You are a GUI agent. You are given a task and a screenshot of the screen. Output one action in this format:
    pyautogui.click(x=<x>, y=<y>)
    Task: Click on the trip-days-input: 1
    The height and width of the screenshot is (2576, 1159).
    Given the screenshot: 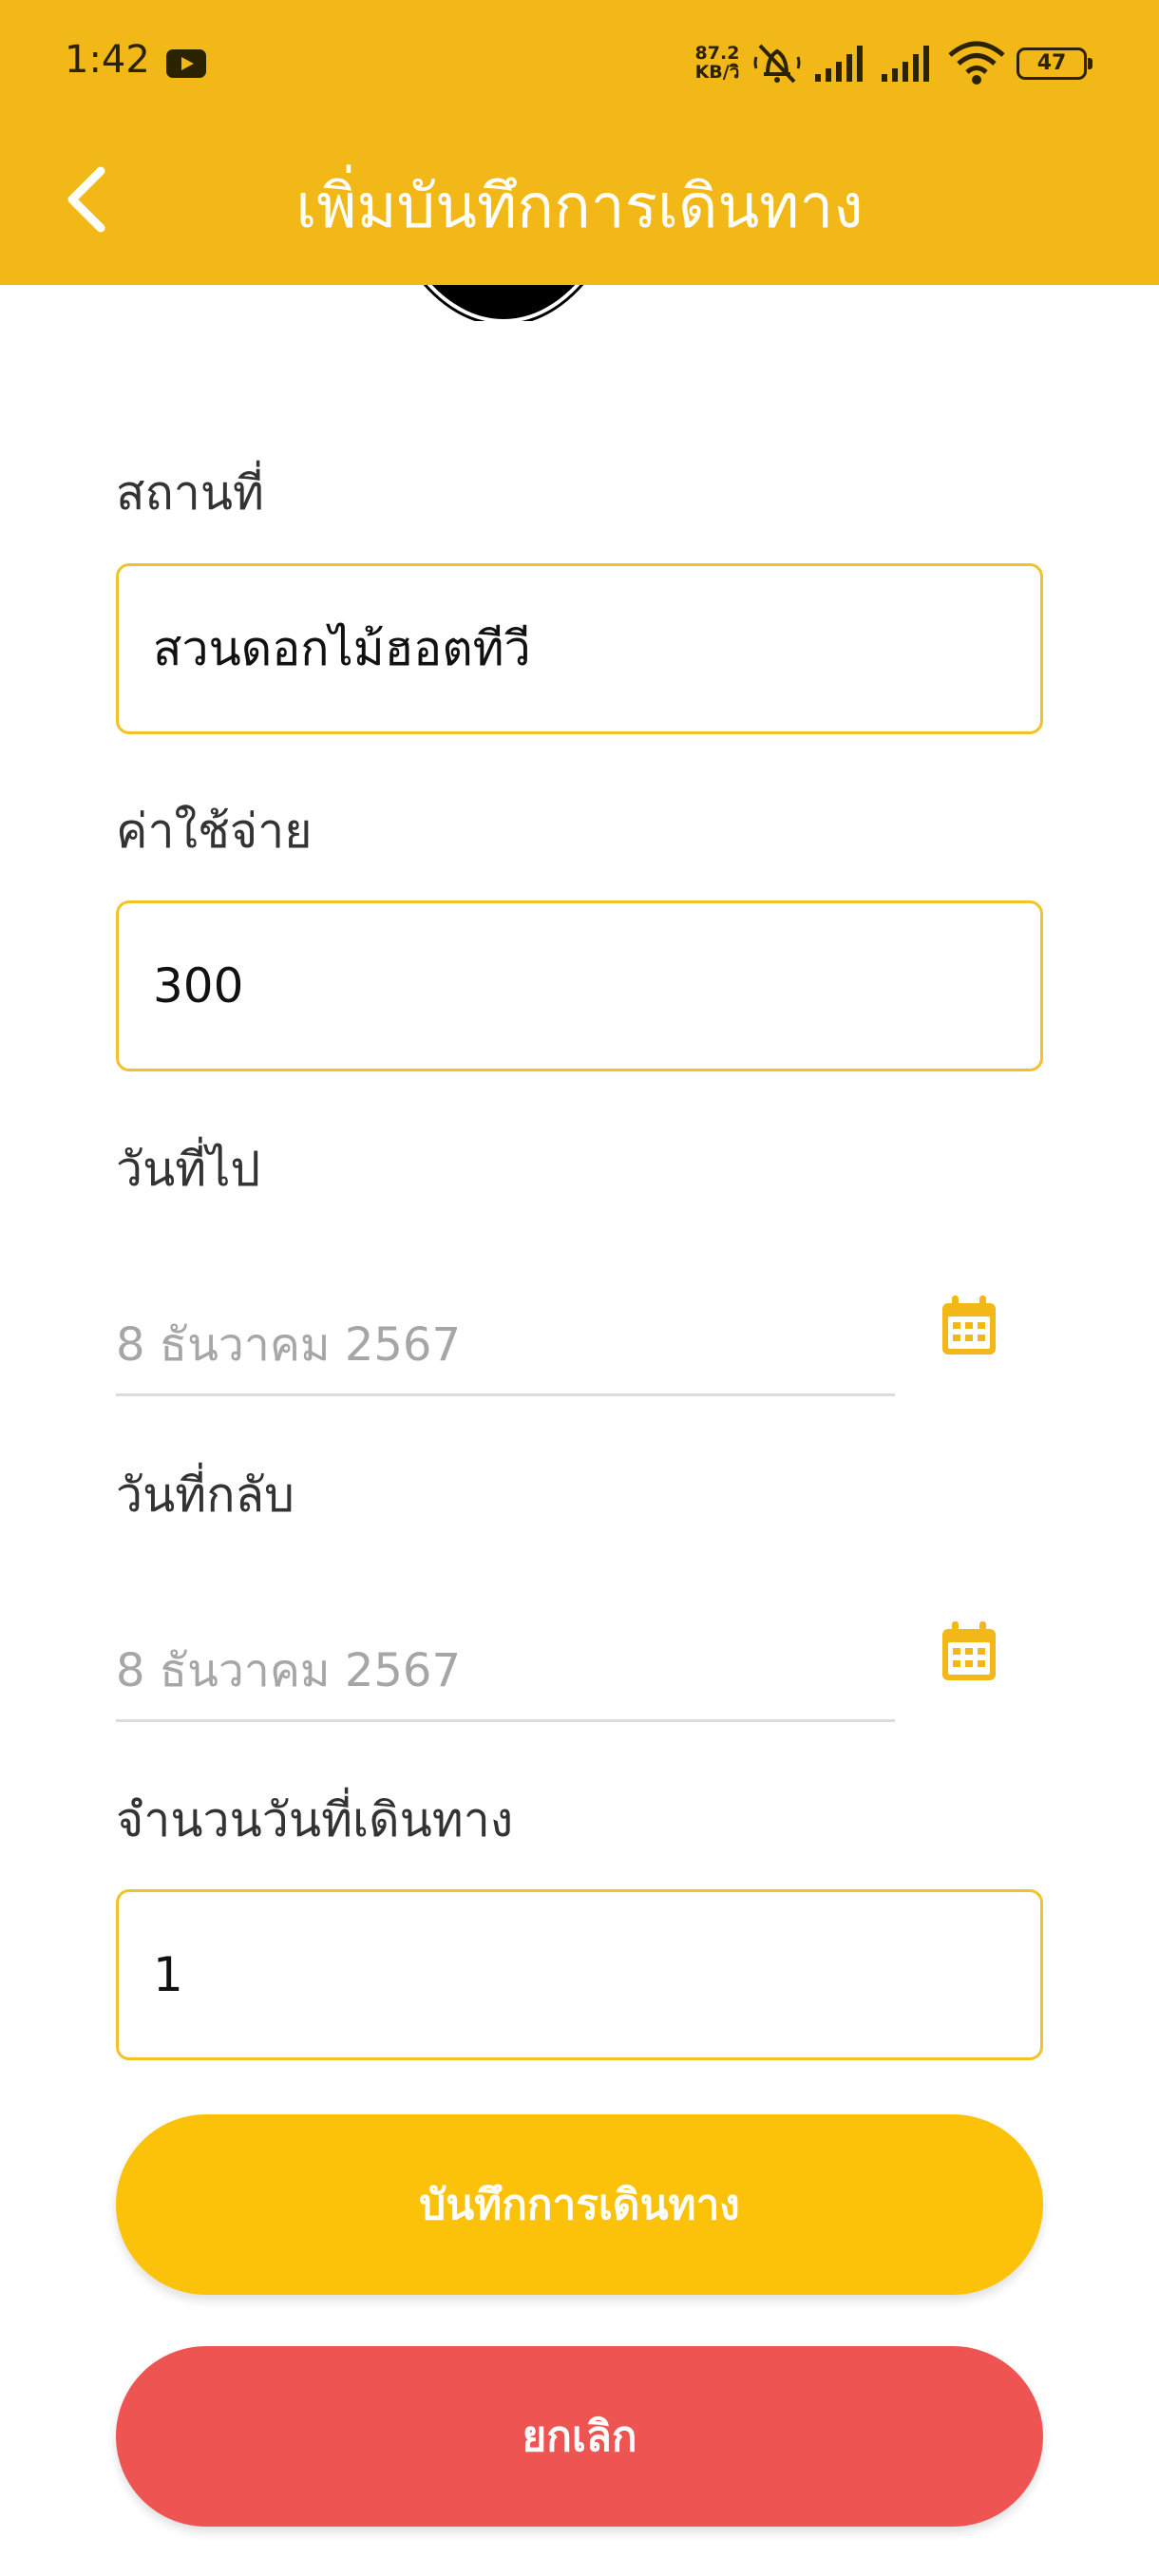 What is the action you would take?
    pyautogui.click(x=579, y=1975)
    